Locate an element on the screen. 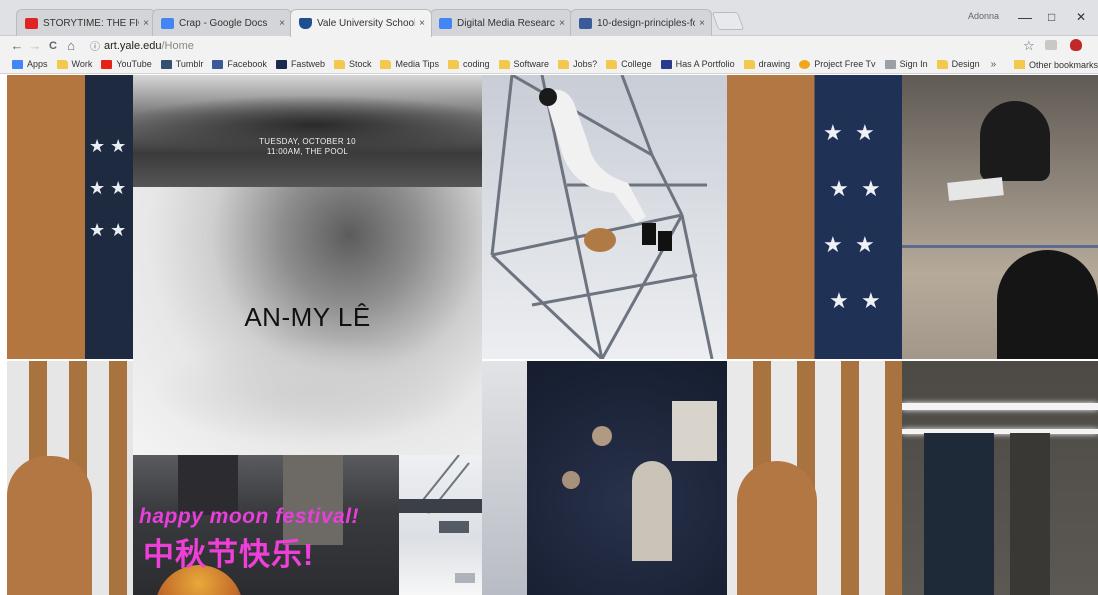  scaffold-sculpture-icon is located at coordinates (602, 217).